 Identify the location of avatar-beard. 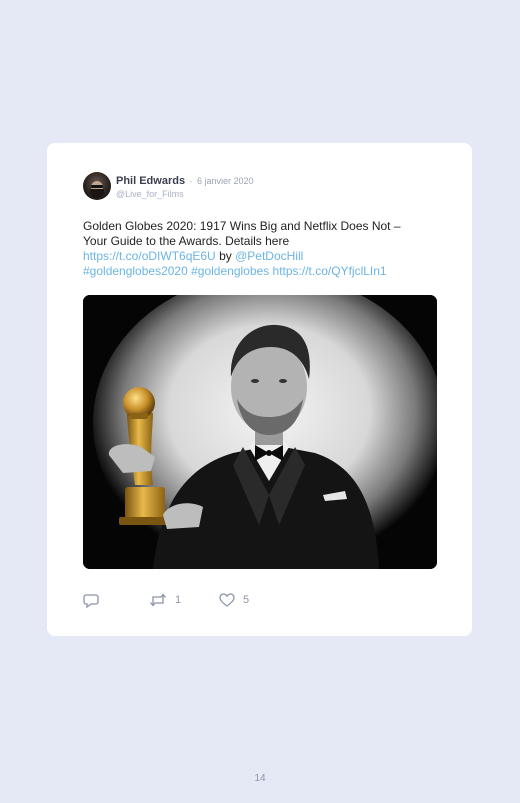
(97, 193).